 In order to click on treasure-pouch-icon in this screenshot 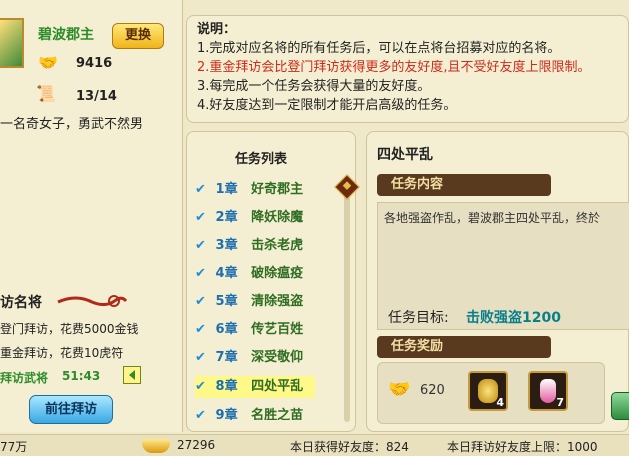, I will do `click(488, 391)`.